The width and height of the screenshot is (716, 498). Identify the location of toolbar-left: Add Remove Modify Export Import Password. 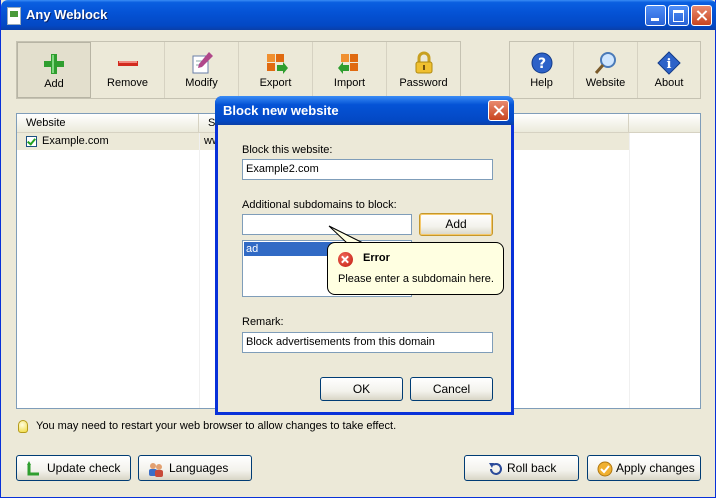
(238, 70).